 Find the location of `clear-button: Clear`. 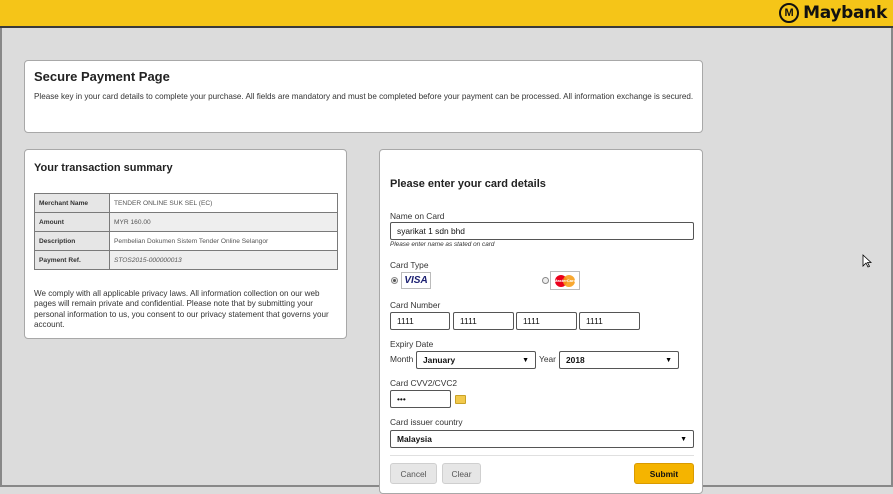

clear-button: Clear is located at coordinates (461, 473).